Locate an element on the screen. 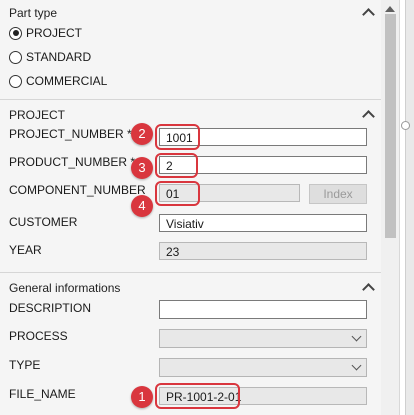 The width and height of the screenshot is (414, 415). radio-standard: STANDARD is located at coordinates (50, 57).